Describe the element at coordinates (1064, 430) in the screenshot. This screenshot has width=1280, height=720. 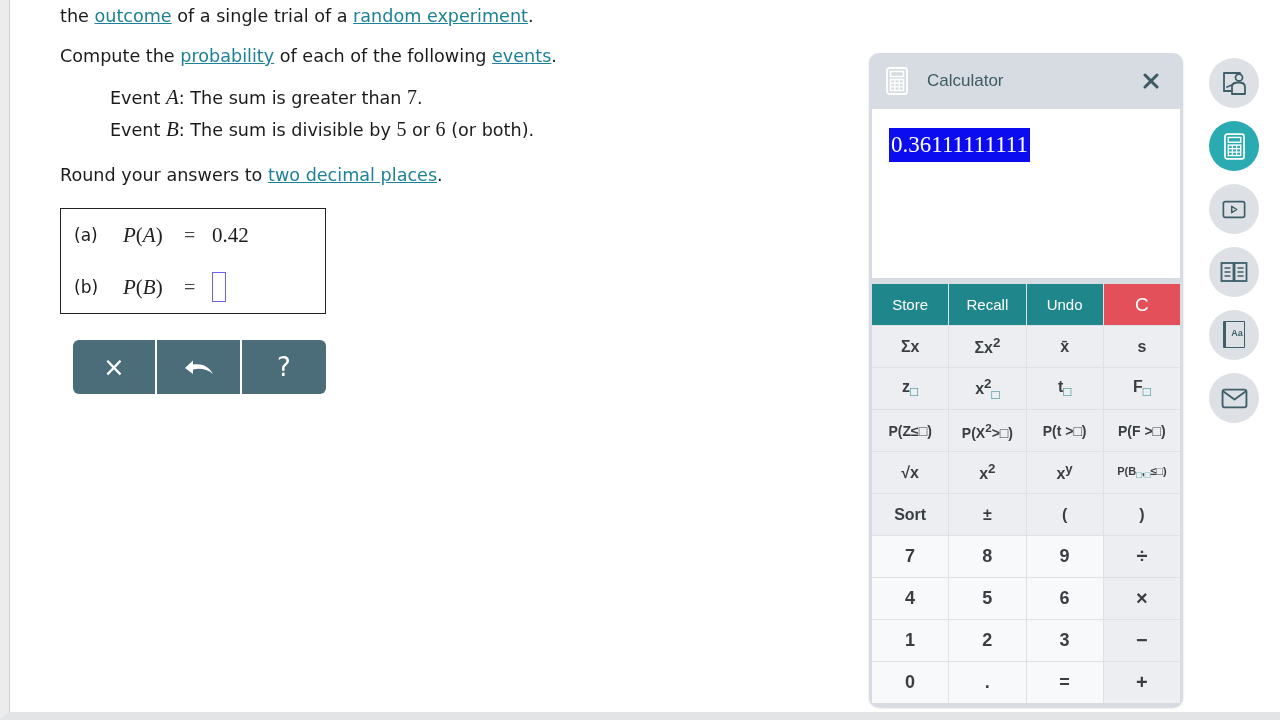
I see `calculator-key: P(t >□)` at that location.